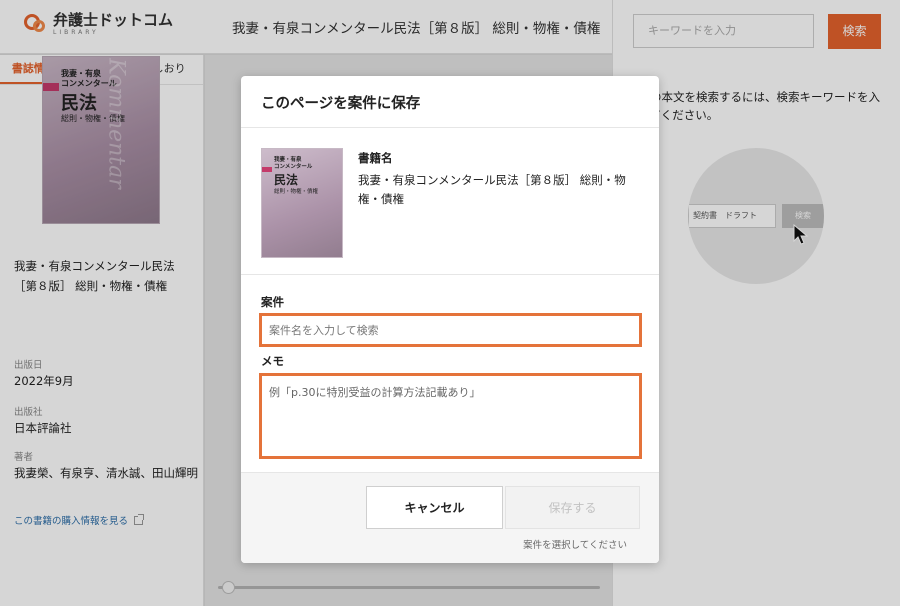  Describe the element at coordinates (450, 416) in the screenshot. I see `memo-textarea` at that location.